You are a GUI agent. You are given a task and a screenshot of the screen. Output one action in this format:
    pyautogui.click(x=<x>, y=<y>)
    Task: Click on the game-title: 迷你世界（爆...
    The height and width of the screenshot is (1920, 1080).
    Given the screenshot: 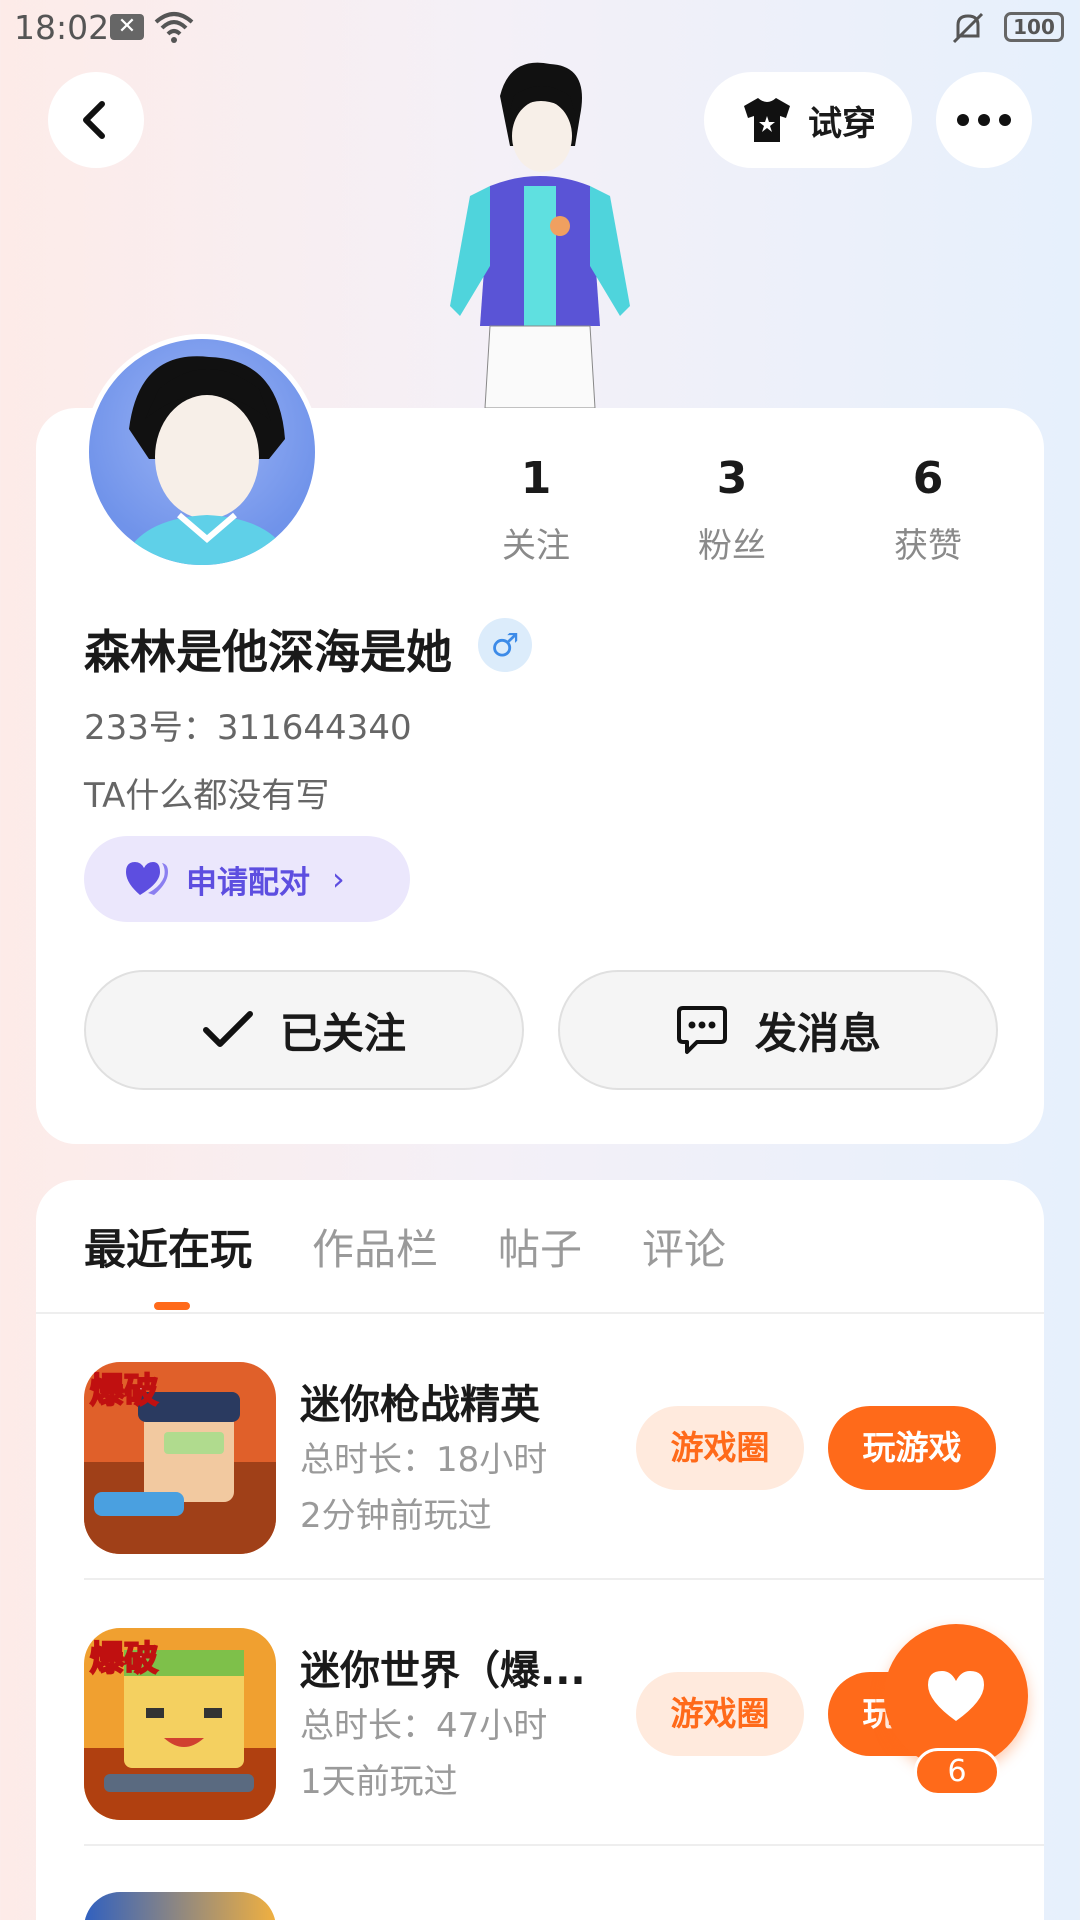 What is the action you would take?
    pyautogui.click(x=443, y=1671)
    